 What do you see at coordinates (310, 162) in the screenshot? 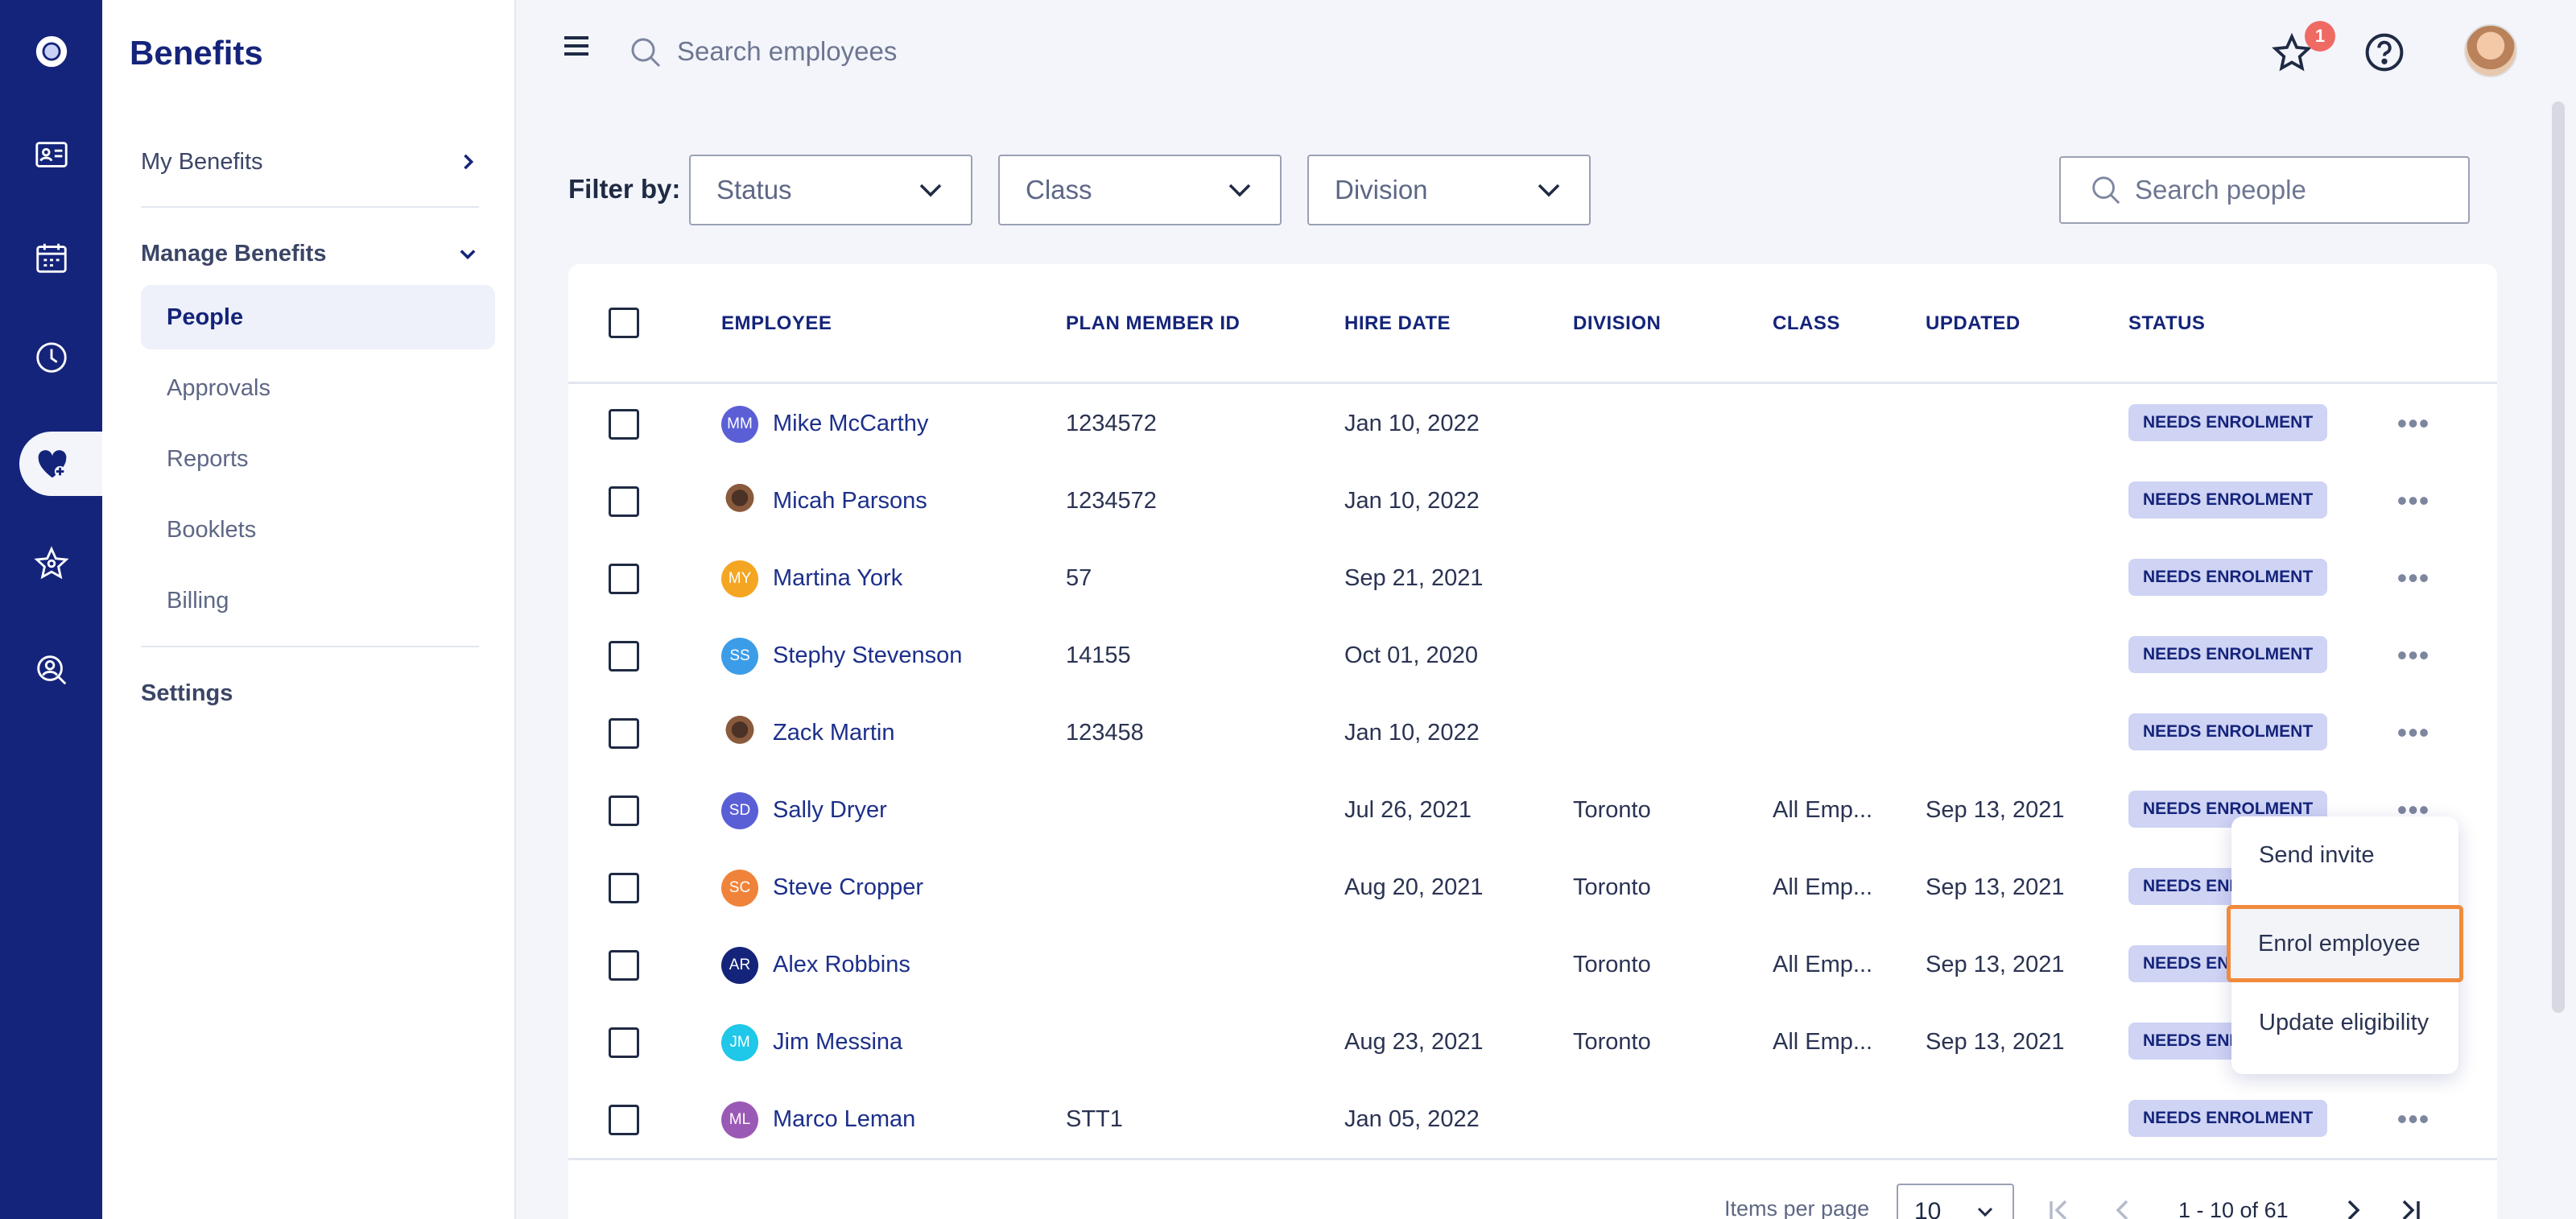
I see `sidebar-item-my-benefits: My Benefits` at bounding box center [310, 162].